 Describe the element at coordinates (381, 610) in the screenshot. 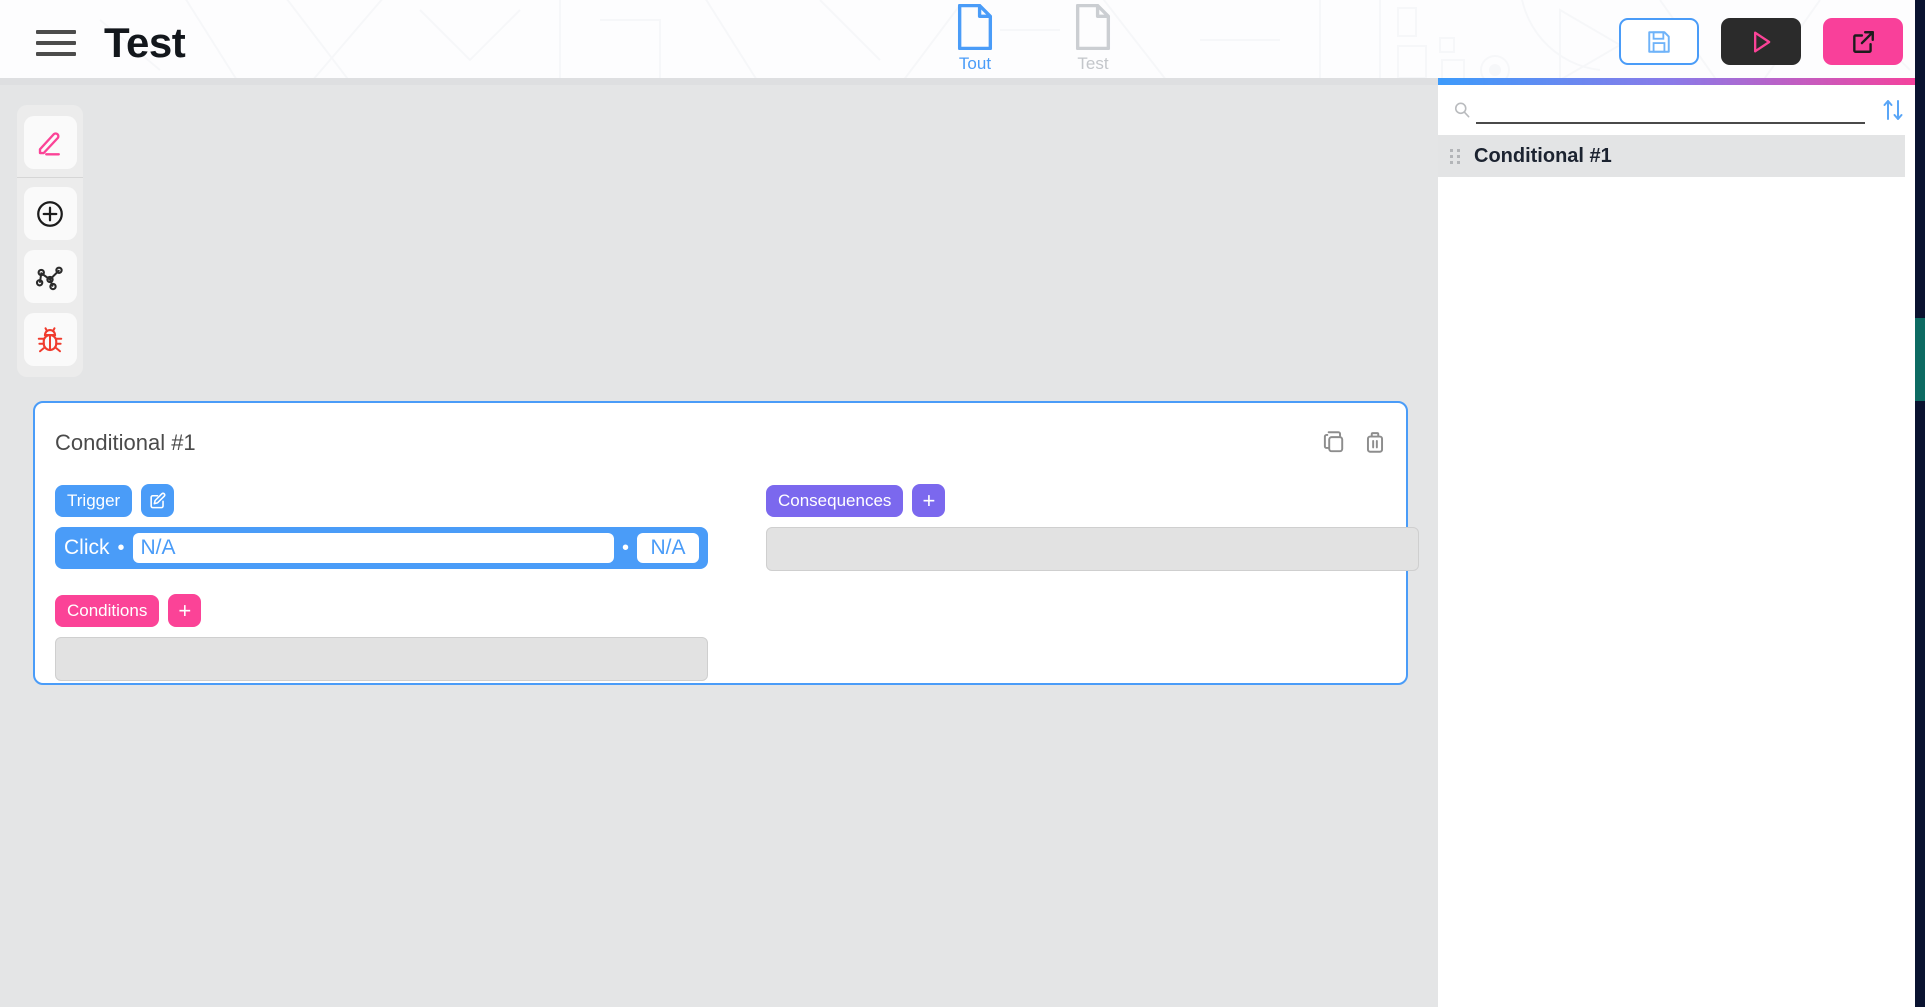

I see `conditions-header: Conditions +` at that location.